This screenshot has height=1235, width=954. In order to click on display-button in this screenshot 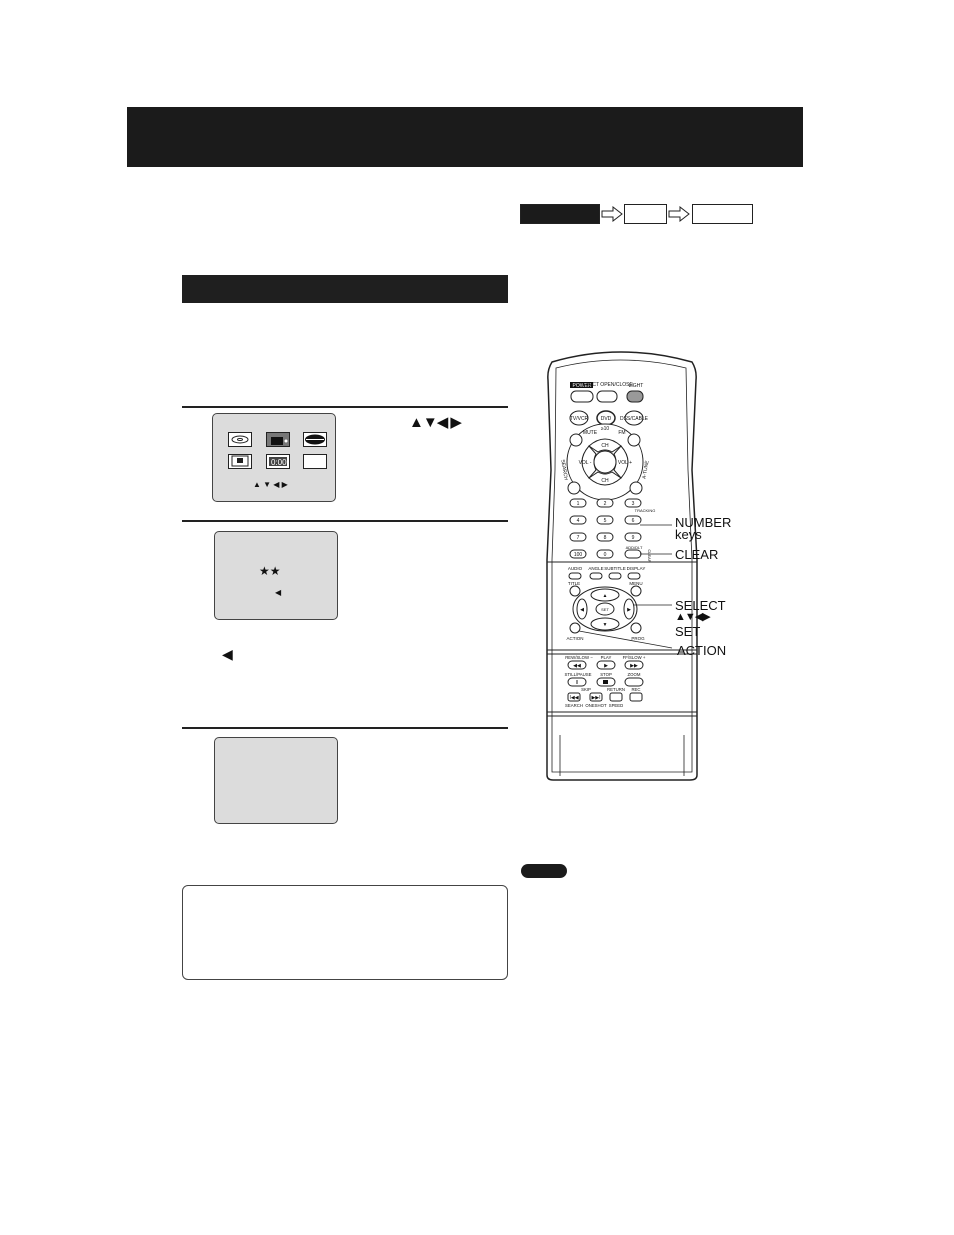, I will do `click(634, 576)`.